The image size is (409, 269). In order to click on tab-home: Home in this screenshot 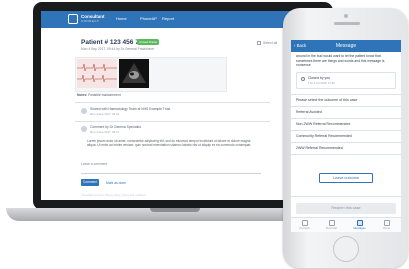, I will do `click(386, 224)`.